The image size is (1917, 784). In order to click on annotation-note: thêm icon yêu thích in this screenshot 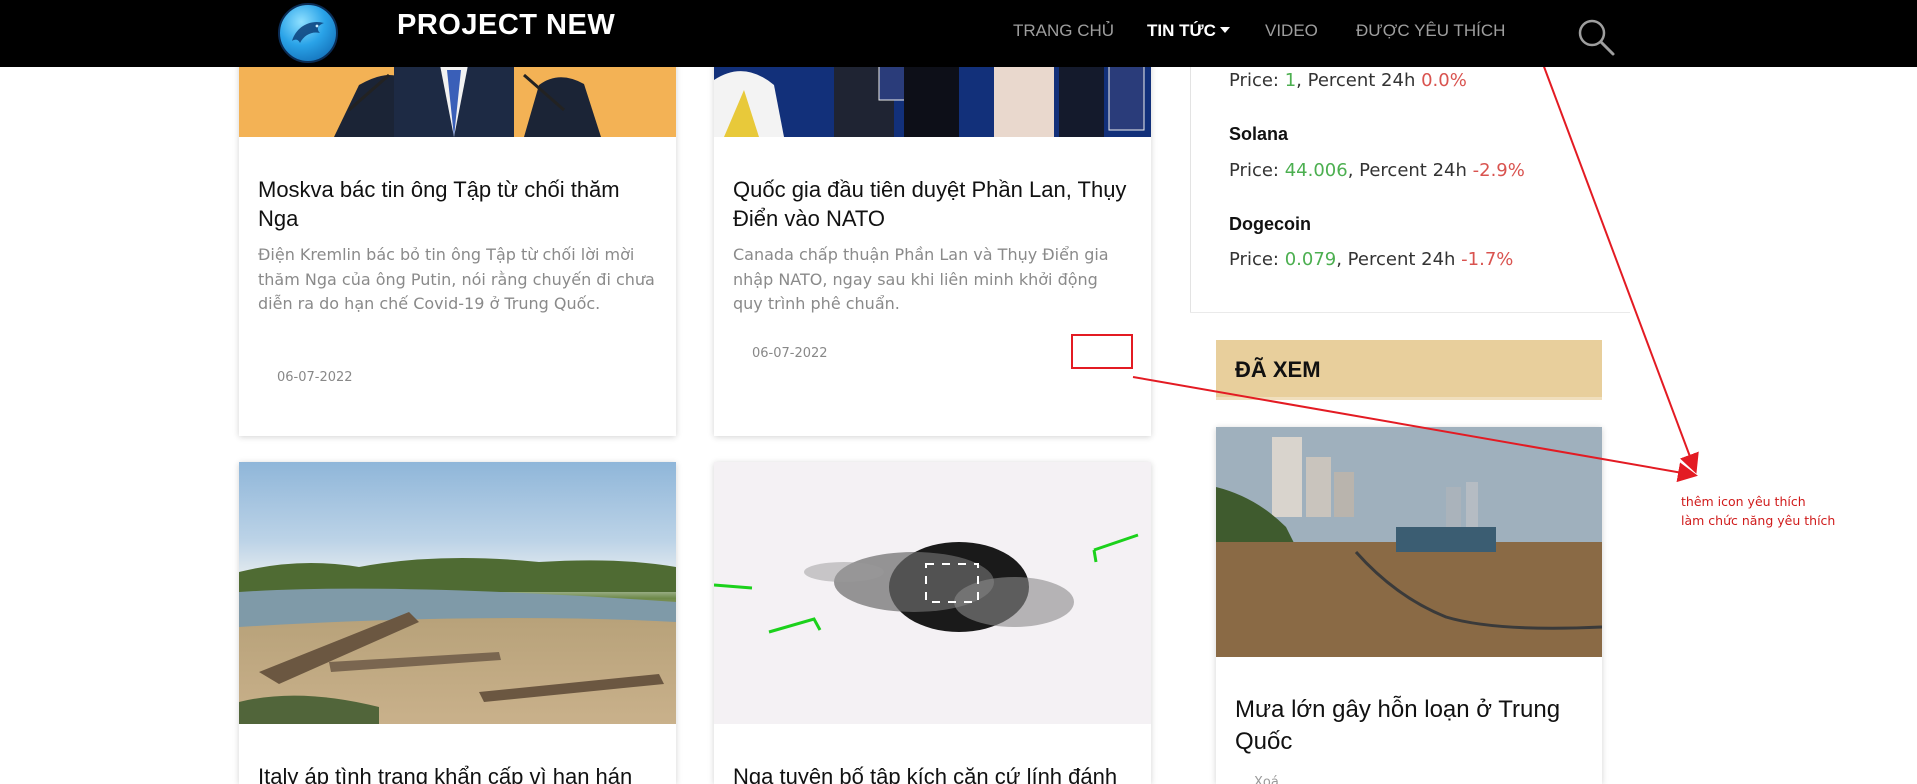, I will do `click(1743, 501)`.